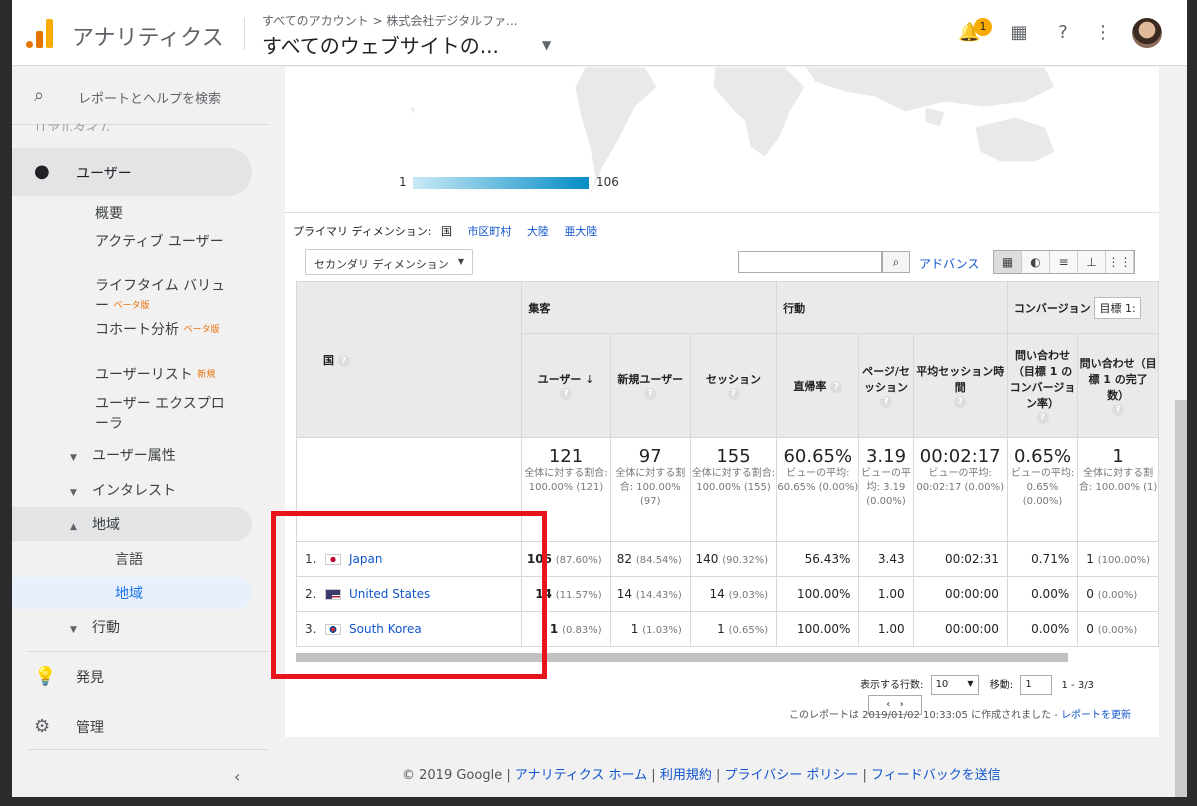  I want to click on sidebar-item-language: 言語, so click(129, 559).